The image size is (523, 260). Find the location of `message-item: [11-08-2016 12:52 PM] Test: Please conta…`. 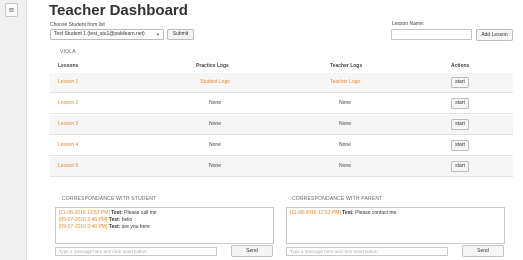

message-item: [11-08-2016 12:52 PM] Test: Please conta… is located at coordinates (395, 213).